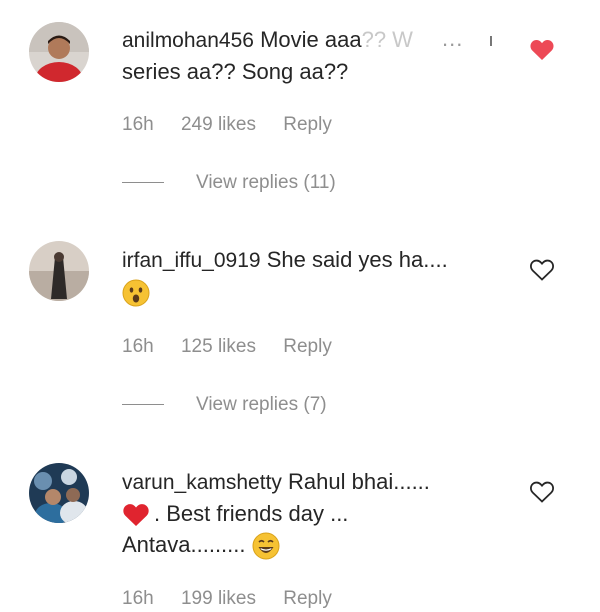  I want to click on comment-likes: 199 likes, so click(218, 598).